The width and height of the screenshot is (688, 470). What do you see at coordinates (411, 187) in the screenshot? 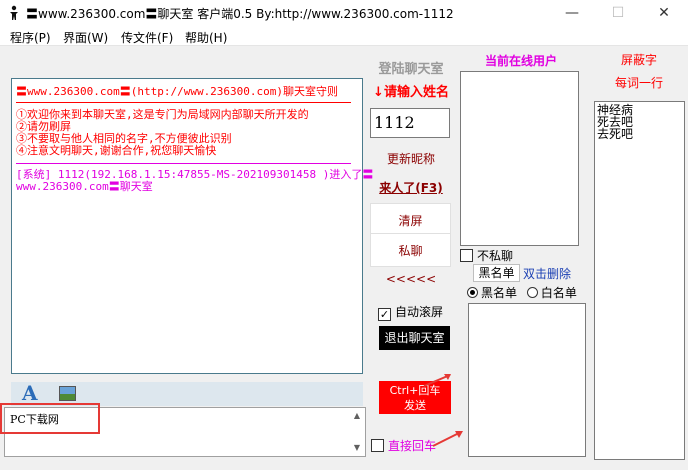
I see `someone-coming-button: 来人了(F3)` at bounding box center [411, 187].